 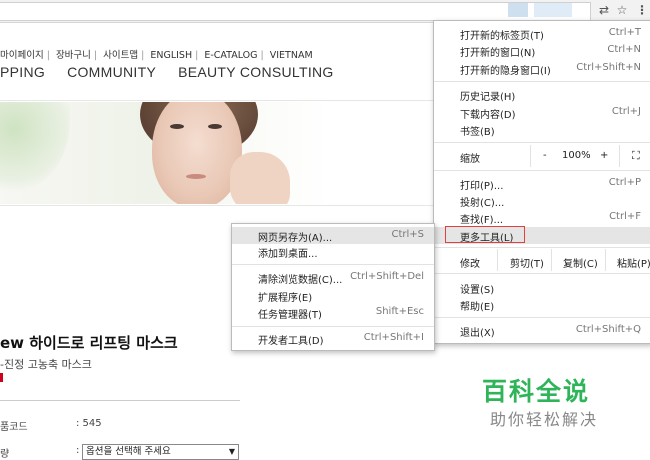 What do you see at coordinates (576, 155) in the screenshot?
I see `zoom-level: 100%` at bounding box center [576, 155].